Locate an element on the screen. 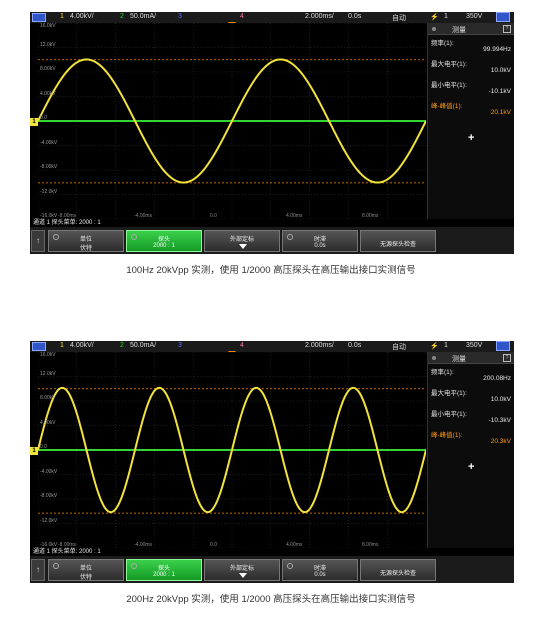 This screenshot has height=623, width=542. y-axis-label: 16.0kV is located at coordinates (48, 355).